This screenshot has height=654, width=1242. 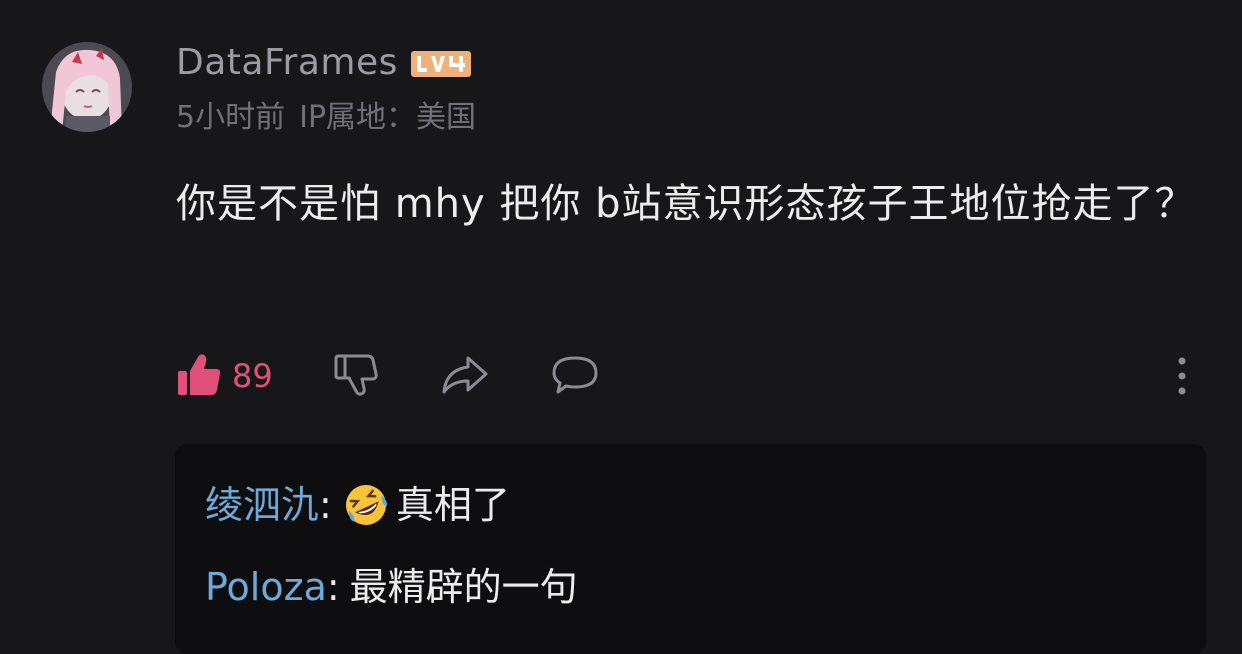 I want to click on level-badge, so click(x=441, y=64).